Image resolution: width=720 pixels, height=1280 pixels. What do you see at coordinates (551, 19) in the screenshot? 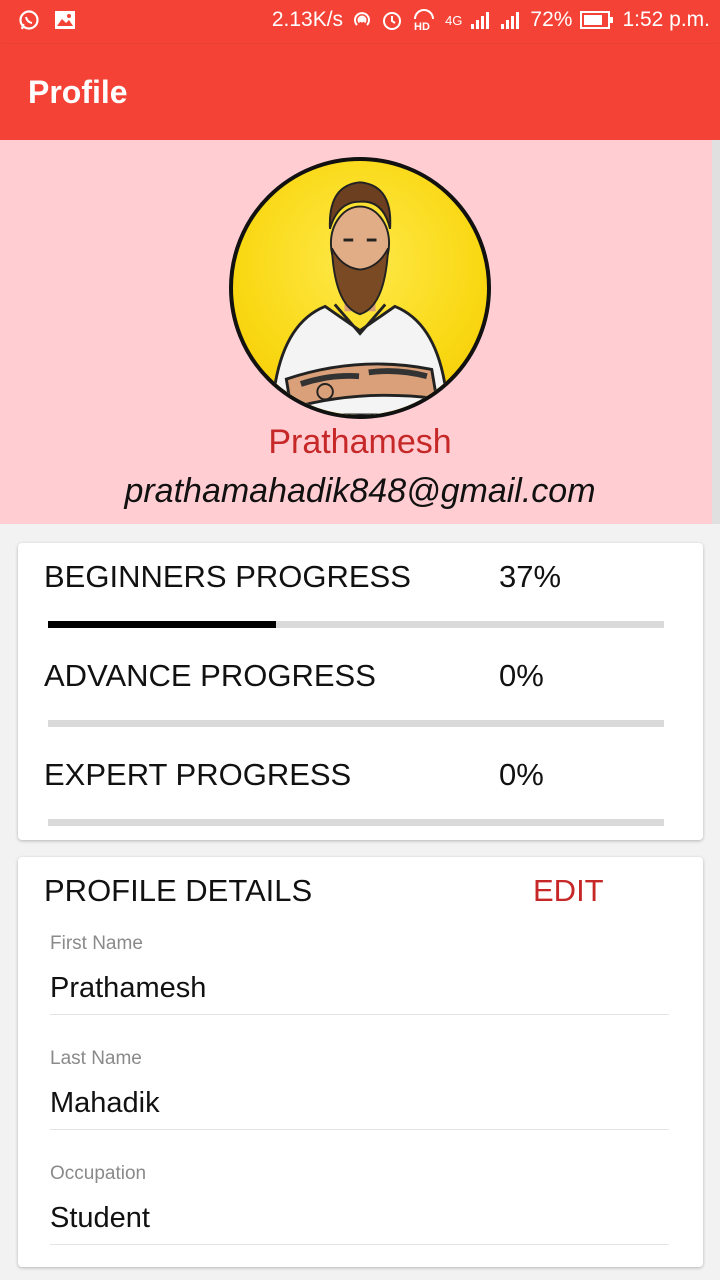
I see `battery-percent: 72%` at bounding box center [551, 19].